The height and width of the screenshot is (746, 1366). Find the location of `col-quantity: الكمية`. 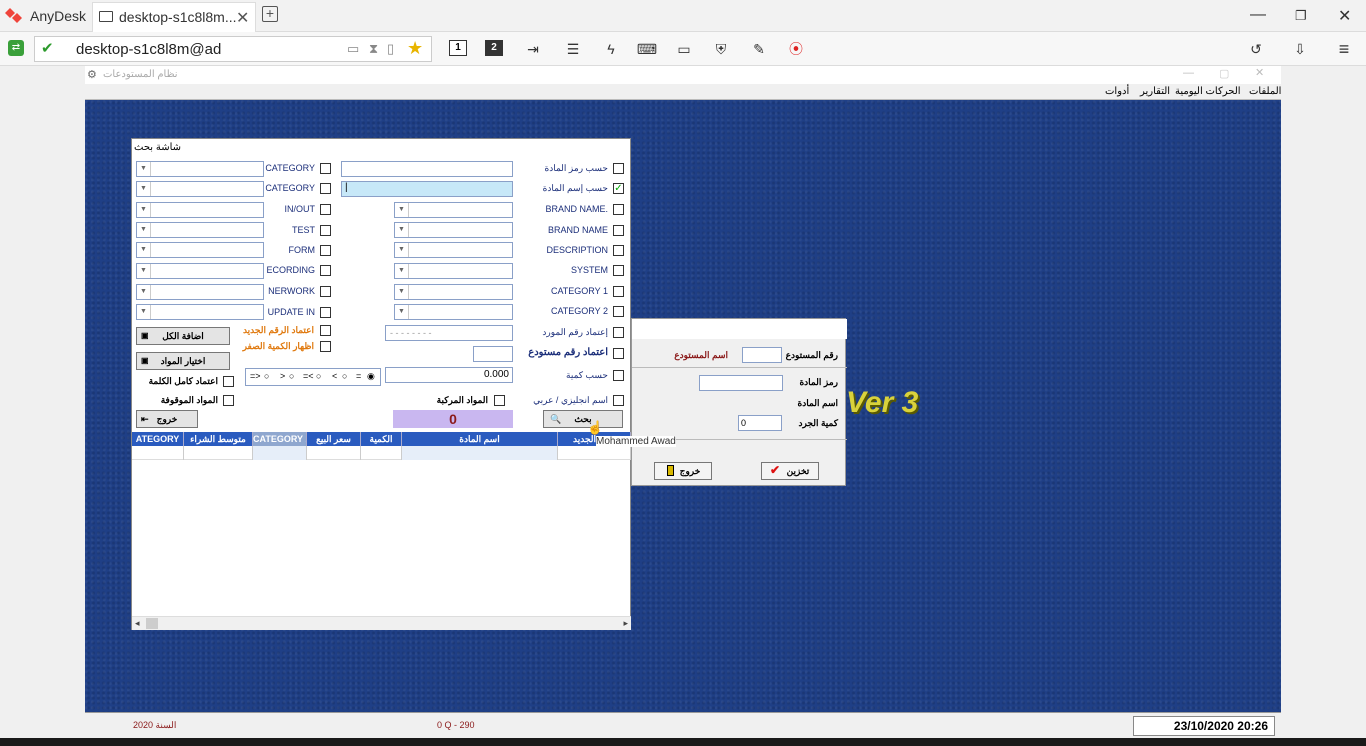

col-quantity: الكمية is located at coordinates (381, 439).